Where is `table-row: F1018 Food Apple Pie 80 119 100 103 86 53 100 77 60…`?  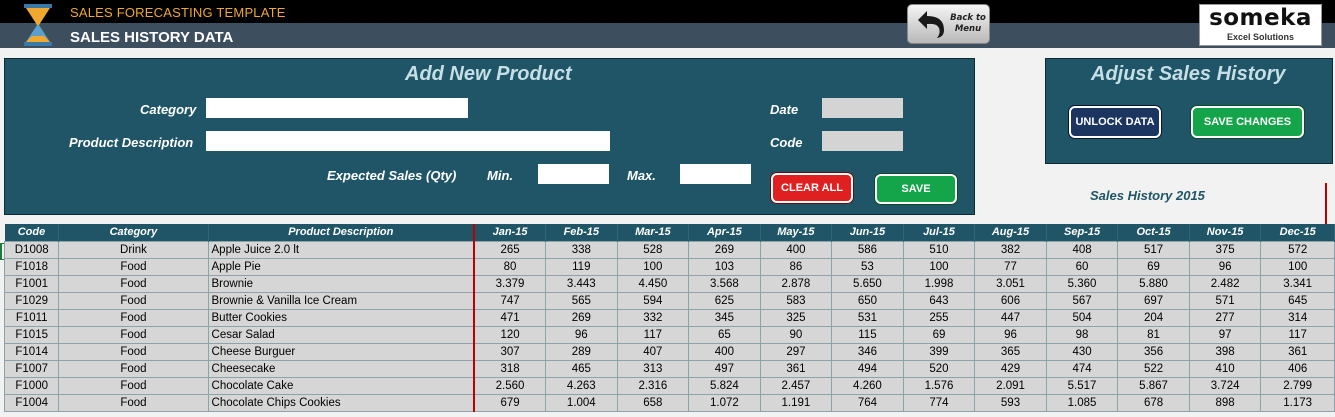 table-row: F1018 Food Apple Pie 80 119 100 103 86 53 100 77 60… is located at coordinates (669, 266).